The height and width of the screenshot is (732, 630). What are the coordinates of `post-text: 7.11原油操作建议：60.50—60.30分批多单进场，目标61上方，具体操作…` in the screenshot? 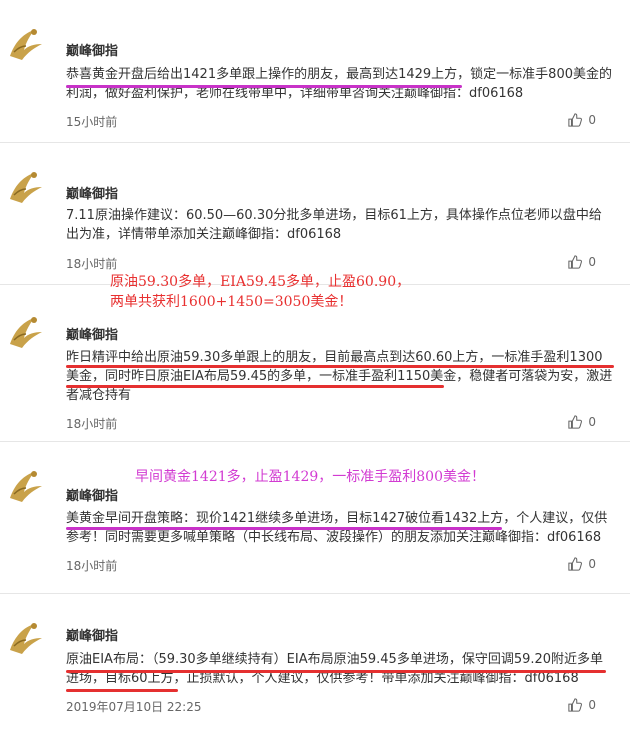 It's located at (334, 225).